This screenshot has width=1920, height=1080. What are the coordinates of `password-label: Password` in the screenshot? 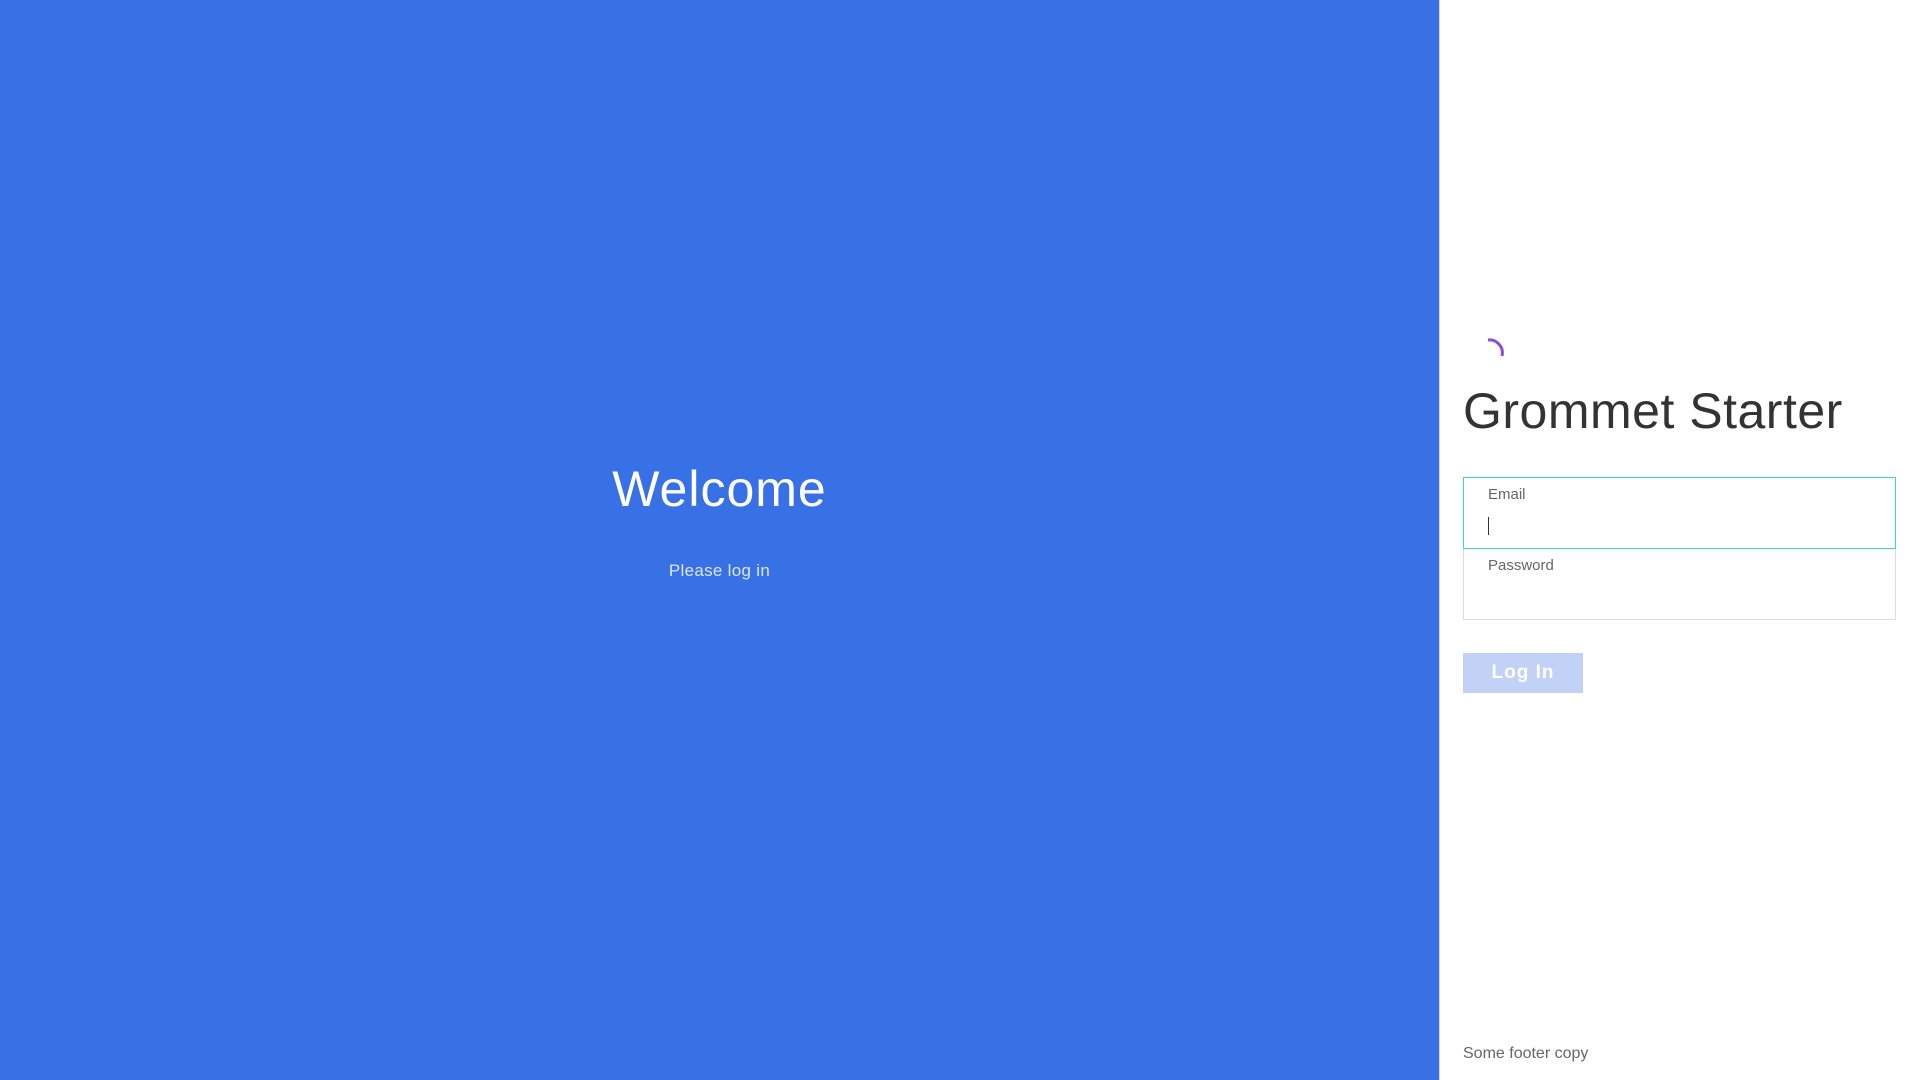 It's located at (1521, 565).